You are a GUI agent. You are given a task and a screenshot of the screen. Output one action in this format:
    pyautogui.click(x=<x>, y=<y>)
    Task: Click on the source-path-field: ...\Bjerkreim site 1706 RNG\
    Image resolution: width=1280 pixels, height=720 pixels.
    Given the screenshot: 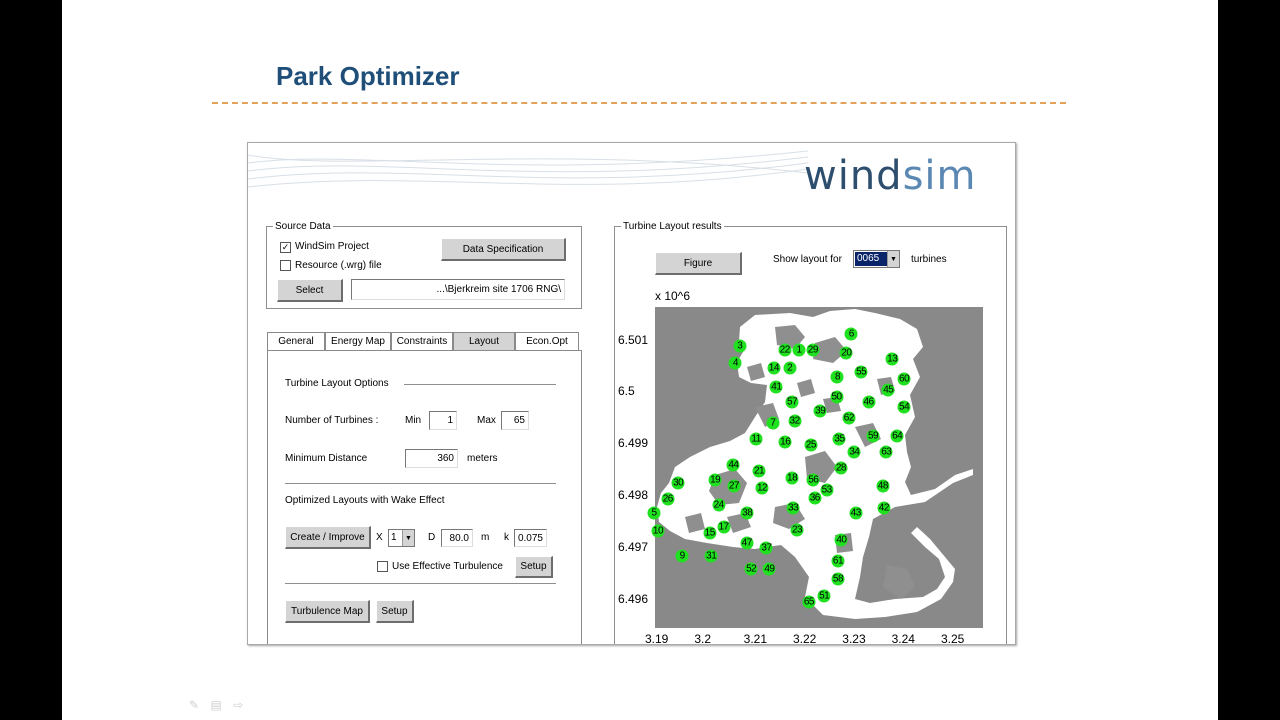 What is the action you would take?
    pyautogui.click(x=458, y=289)
    